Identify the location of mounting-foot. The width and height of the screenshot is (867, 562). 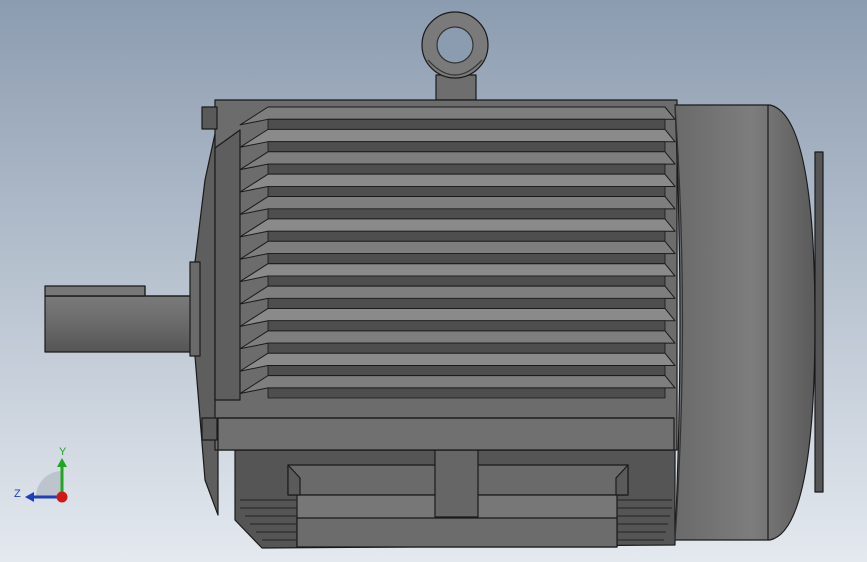
(455, 499).